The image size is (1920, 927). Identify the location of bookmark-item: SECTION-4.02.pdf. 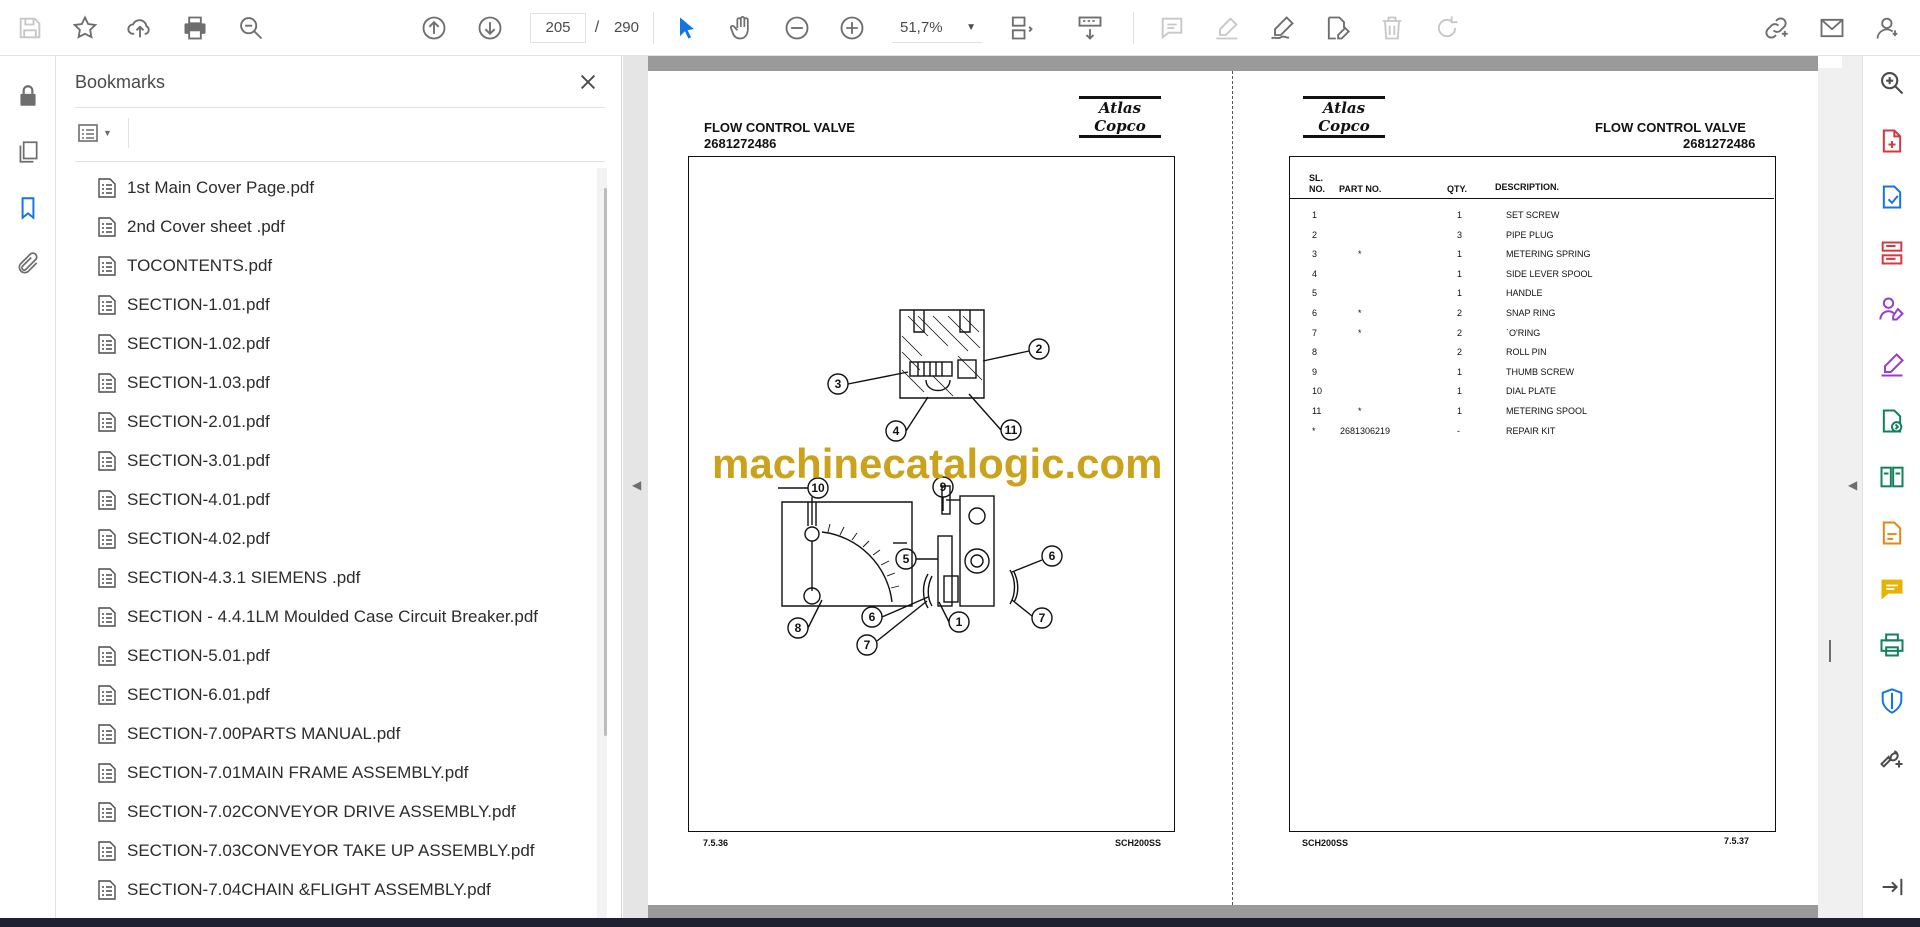
(330, 538).